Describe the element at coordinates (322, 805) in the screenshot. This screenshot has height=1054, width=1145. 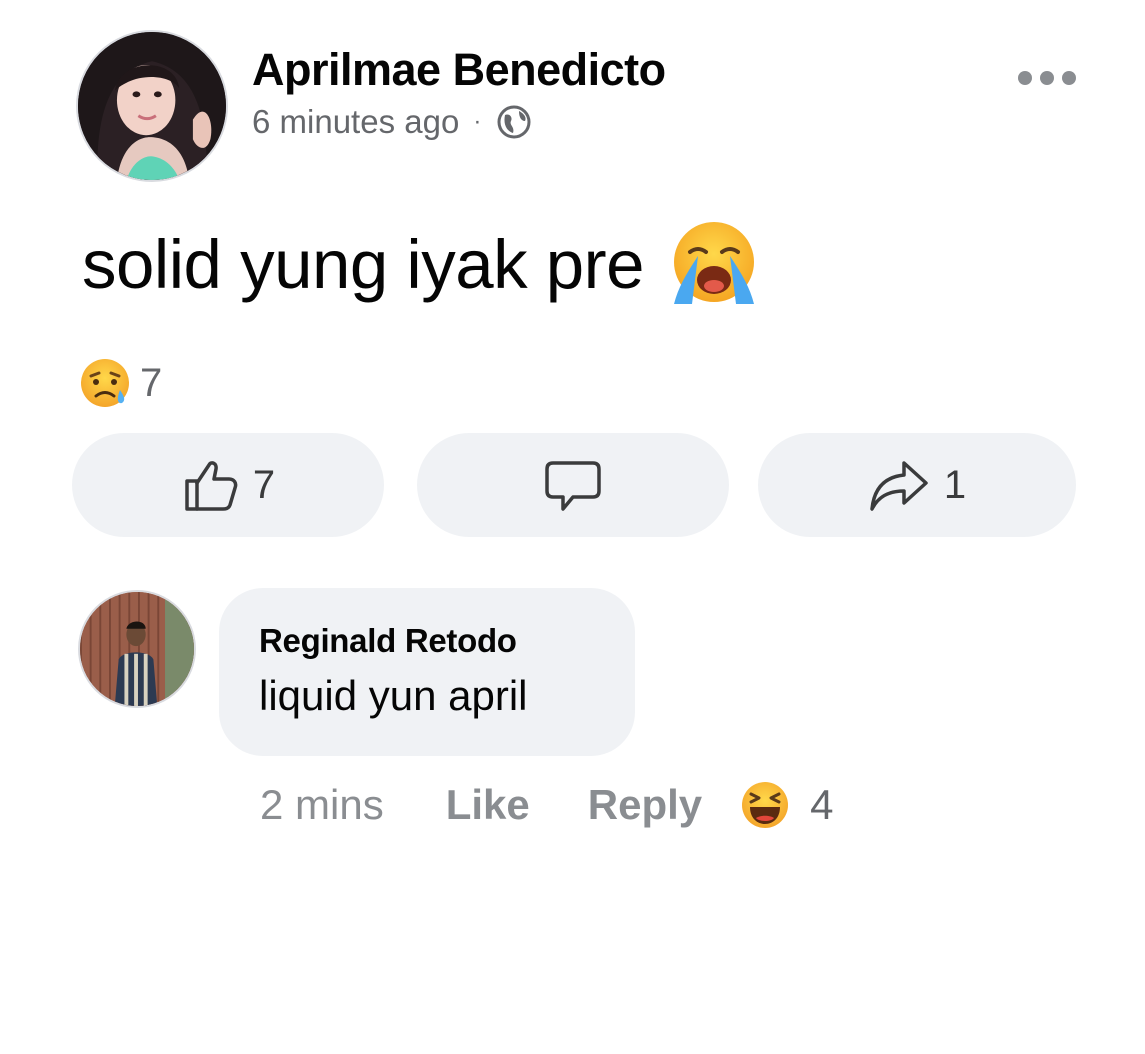
I see `comment-timestamp: 2 mins` at that location.